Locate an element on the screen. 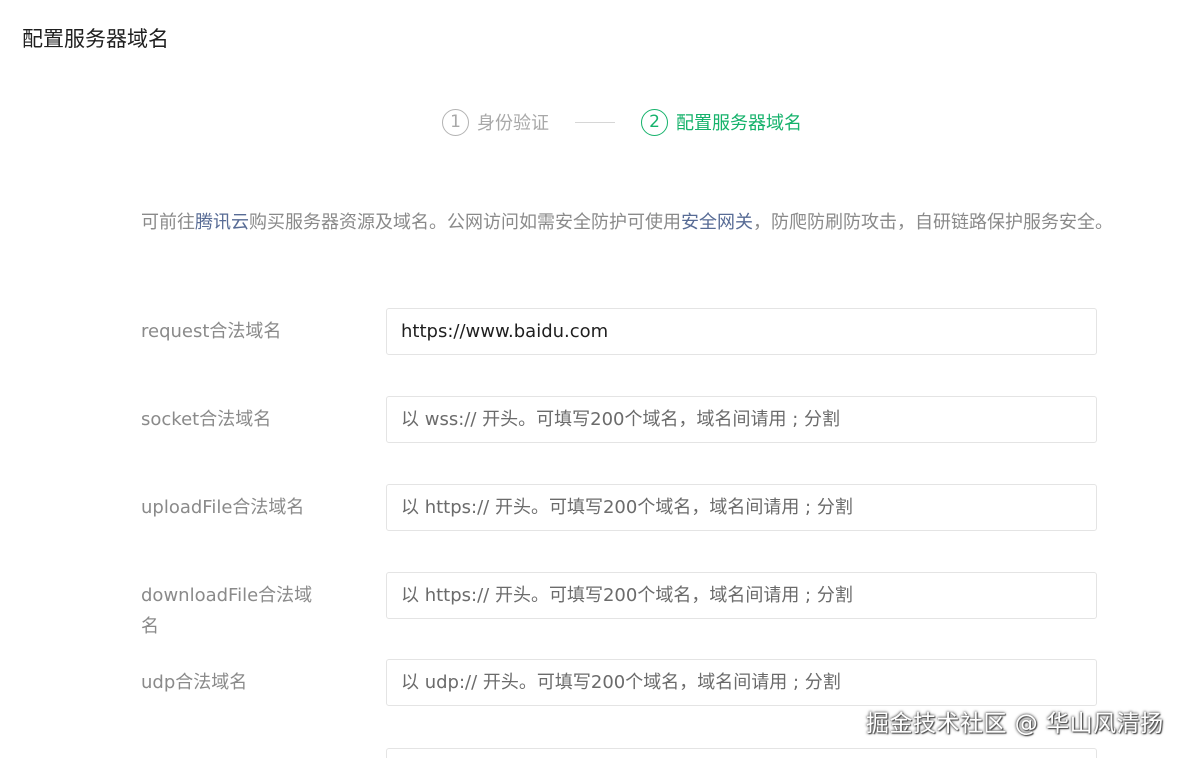 Image resolution: width=1200 pixels, height=758 pixels. watermark: 掘金技术社区 @ 华山风清扬 is located at coordinates (1015, 724).